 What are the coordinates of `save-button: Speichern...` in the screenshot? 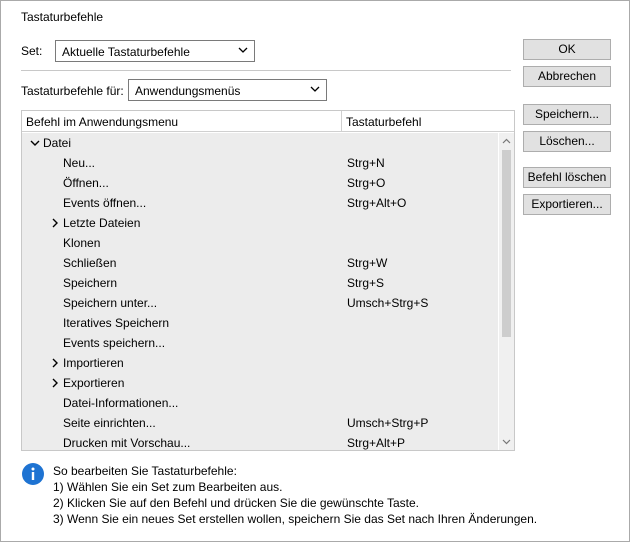 It's located at (567, 114).